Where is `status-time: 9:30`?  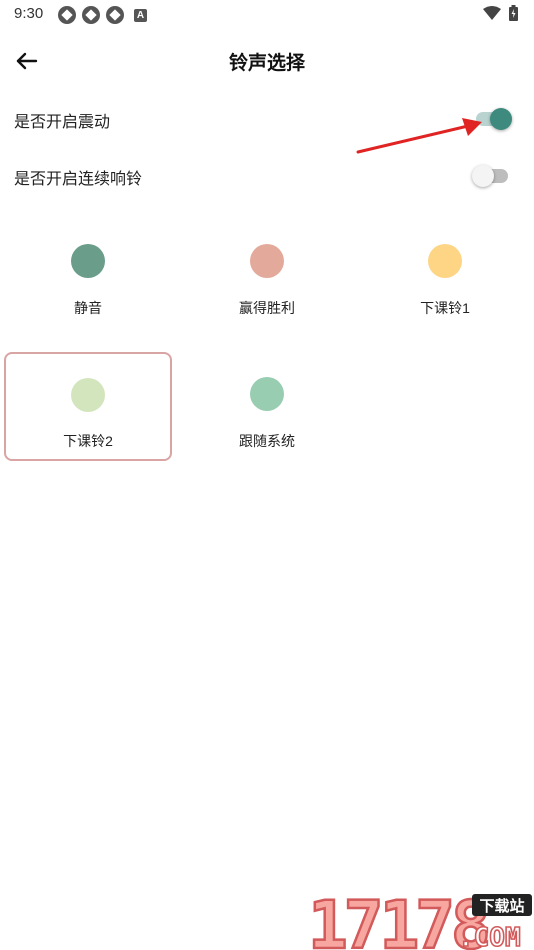 status-time: 9:30 is located at coordinates (29, 13).